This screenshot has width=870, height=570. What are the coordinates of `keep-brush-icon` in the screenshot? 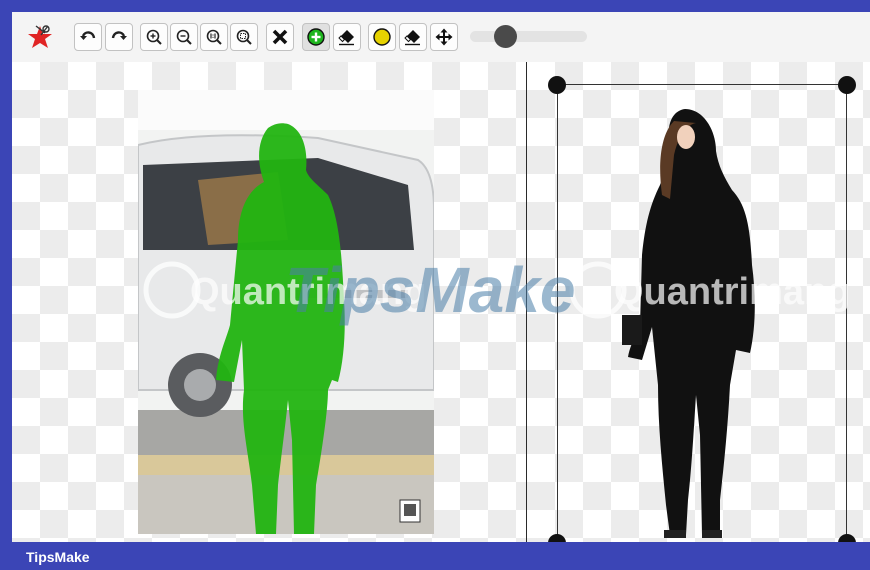 It's located at (316, 37).